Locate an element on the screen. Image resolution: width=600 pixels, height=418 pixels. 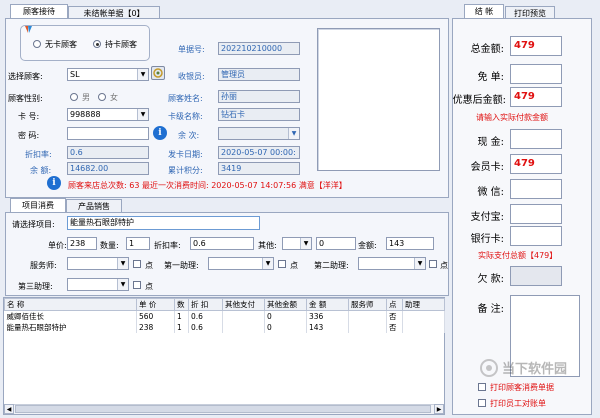
scroll-left-icon: ◀ is located at coordinates (9, 409).